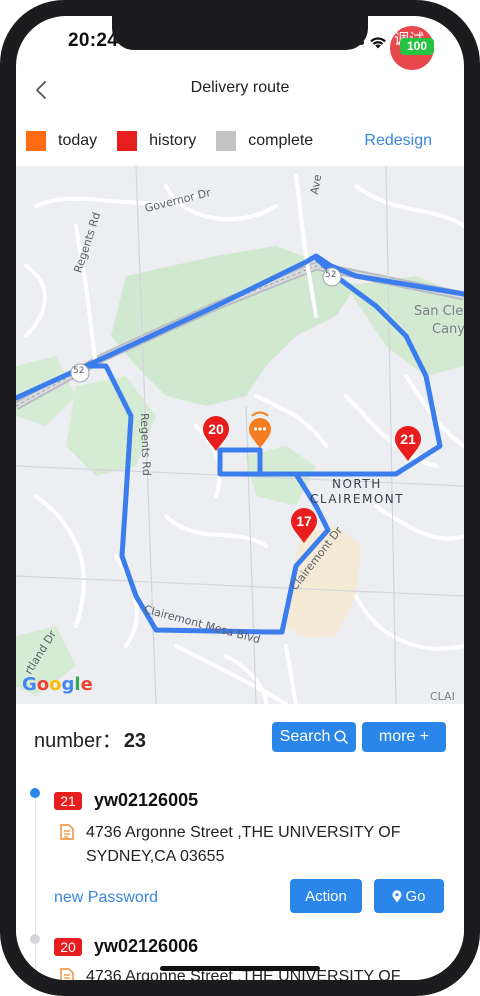  Describe the element at coordinates (378, 43) in the screenshot. I see `wifi-icon` at that location.